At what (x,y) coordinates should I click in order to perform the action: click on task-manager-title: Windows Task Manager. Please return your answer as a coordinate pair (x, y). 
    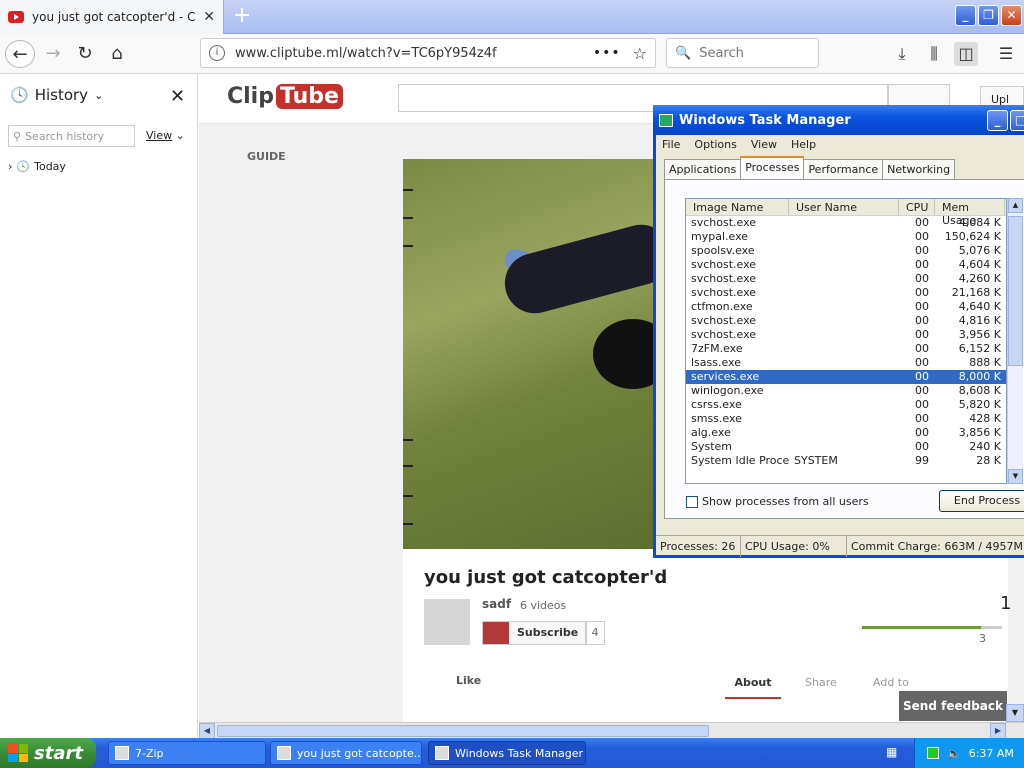
    Looking at the image, I should click on (765, 120).